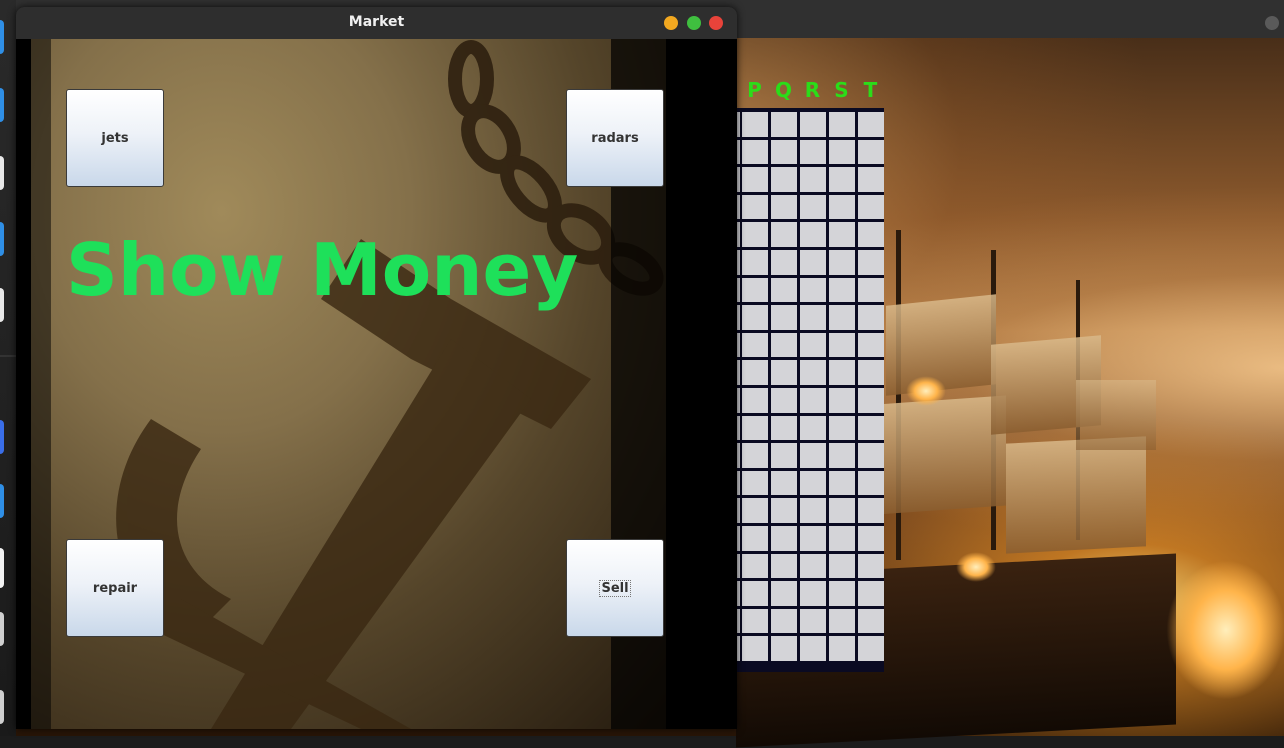  I want to click on maximize-button, so click(694, 23).